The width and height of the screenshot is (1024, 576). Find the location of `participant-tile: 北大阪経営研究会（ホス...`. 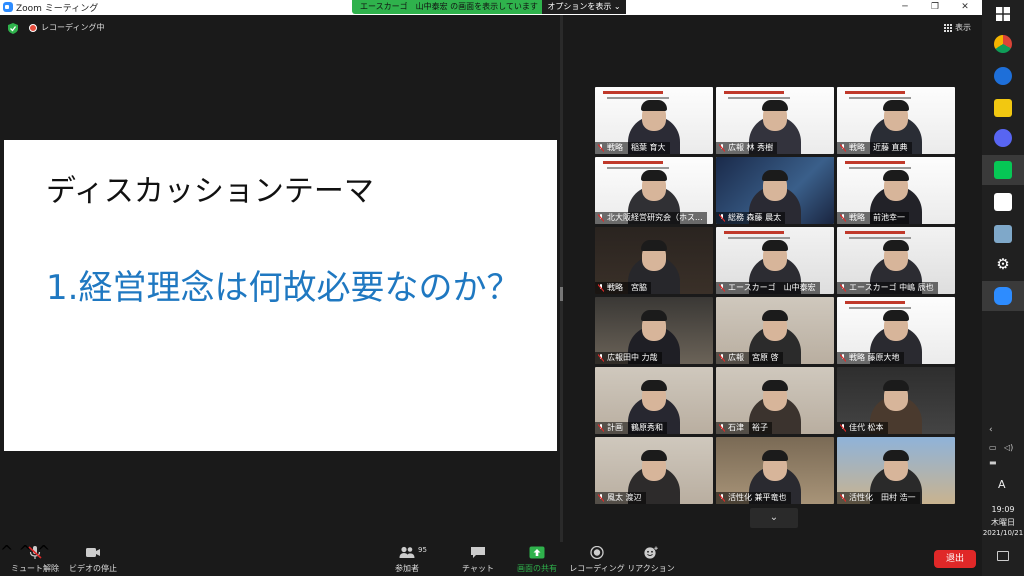

participant-tile: 北大阪経営研究会（ホス... is located at coordinates (654, 190).